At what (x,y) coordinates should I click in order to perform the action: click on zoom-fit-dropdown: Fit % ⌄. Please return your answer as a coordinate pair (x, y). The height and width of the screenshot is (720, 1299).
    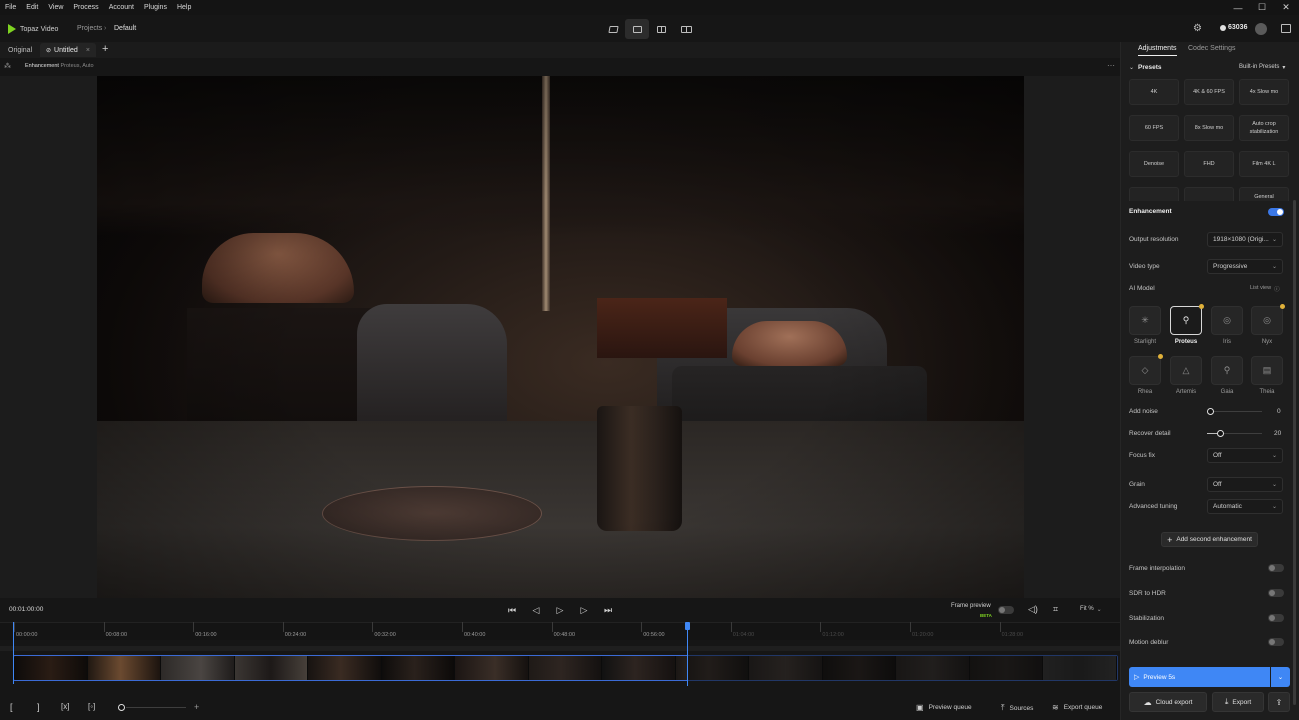
    Looking at the image, I should click on (1091, 609).